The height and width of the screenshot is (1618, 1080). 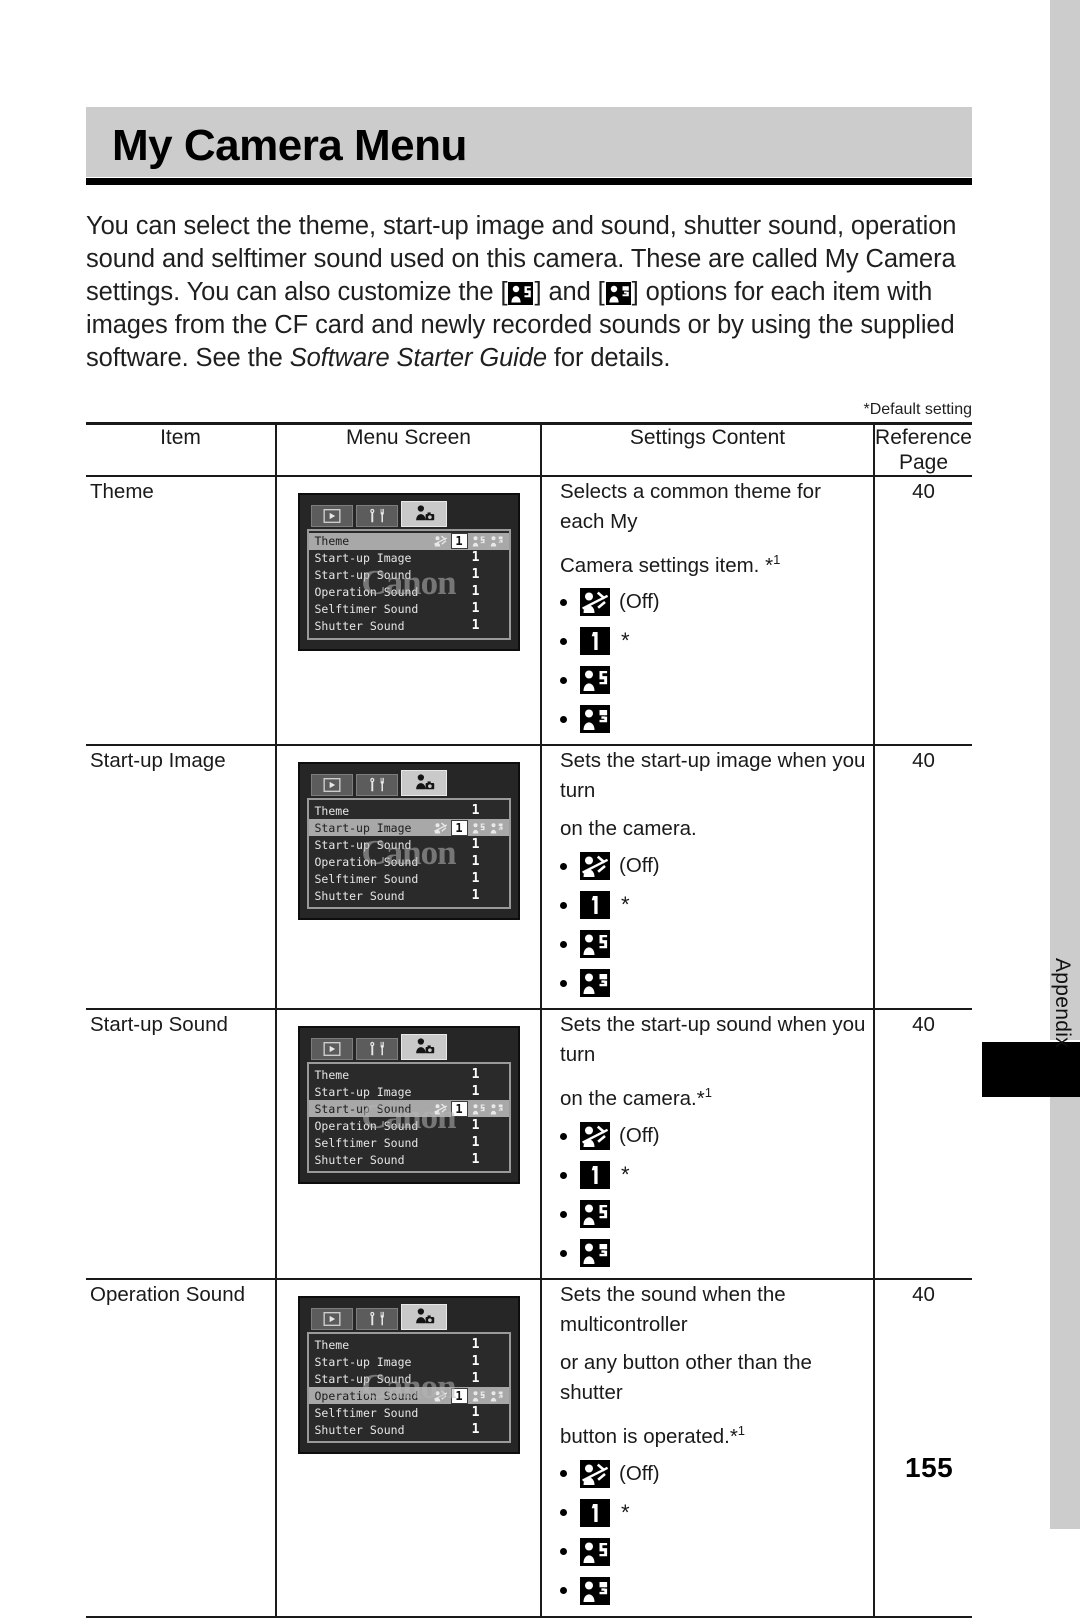 What do you see at coordinates (181, 1448) in the screenshot?
I see `cell-item-name: Operation Sound` at bounding box center [181, 1448].